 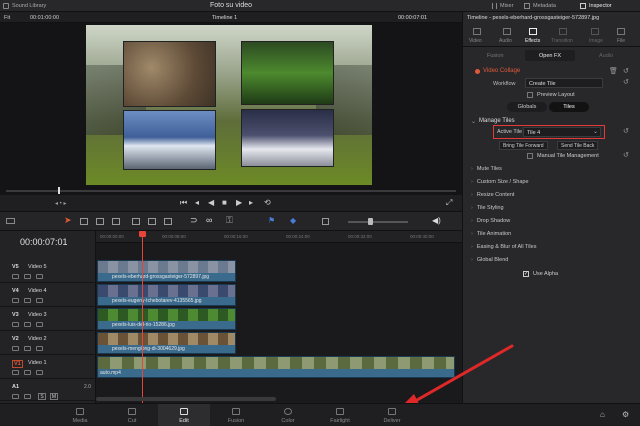 What do you see at coordinates (288, 421) in the screenshot?
I see `tab-label: Color` at bounding box center [288, 421].